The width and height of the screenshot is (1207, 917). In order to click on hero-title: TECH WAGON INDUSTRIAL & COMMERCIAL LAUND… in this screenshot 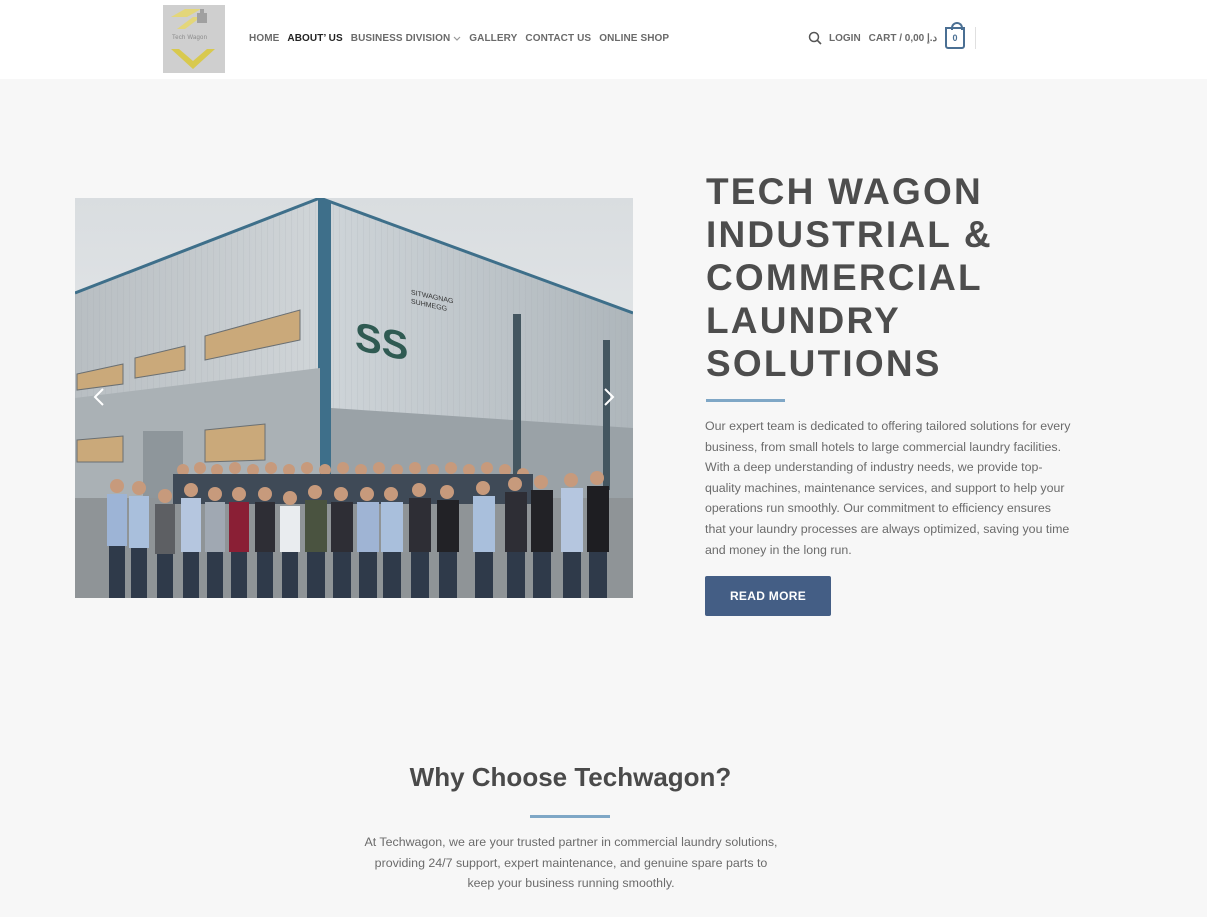, I will do `click(849, 277)`.